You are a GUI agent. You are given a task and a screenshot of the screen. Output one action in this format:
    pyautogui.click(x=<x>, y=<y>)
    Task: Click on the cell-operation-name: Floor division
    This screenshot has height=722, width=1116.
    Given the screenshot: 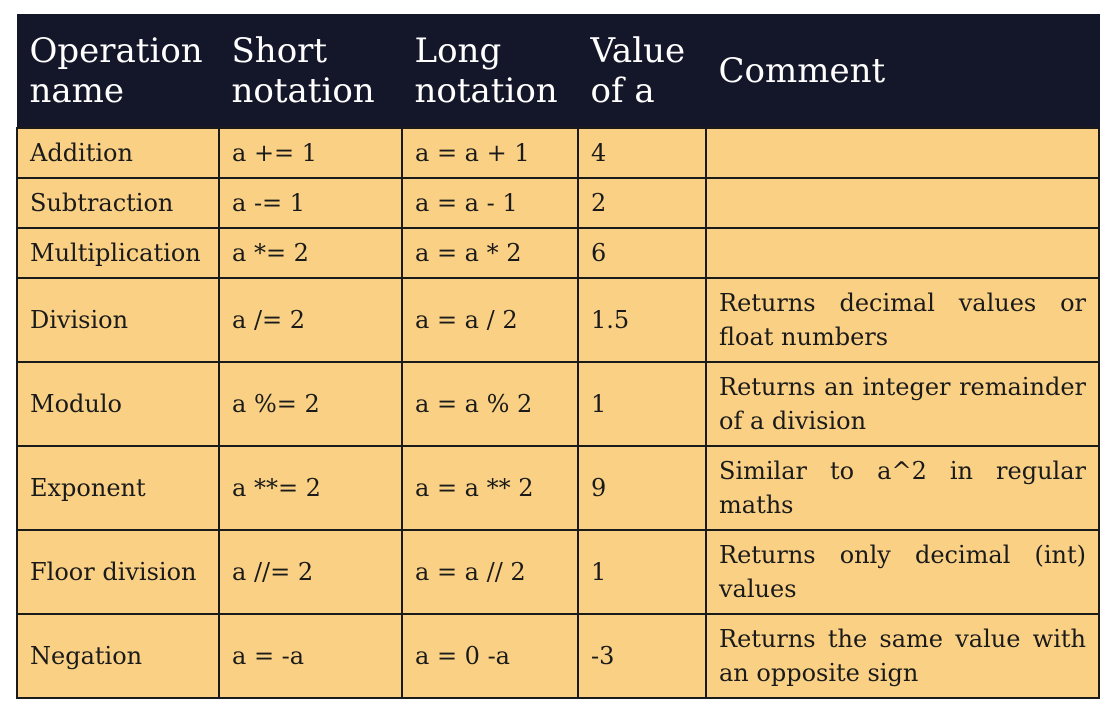 What is the action you would take?
    pyautogui.click(x=118, y=572)
    